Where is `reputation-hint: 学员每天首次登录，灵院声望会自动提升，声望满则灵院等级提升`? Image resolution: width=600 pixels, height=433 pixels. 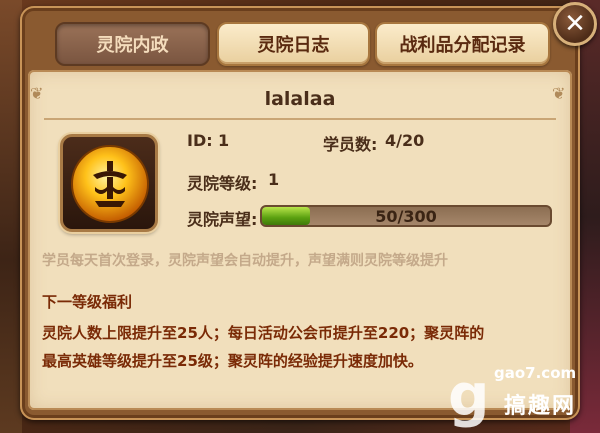
reputation-hint: 学员每天首次登录，灵院声望会自动提升，声望满则灵院等级提升 is located at coordinates (245, 261).